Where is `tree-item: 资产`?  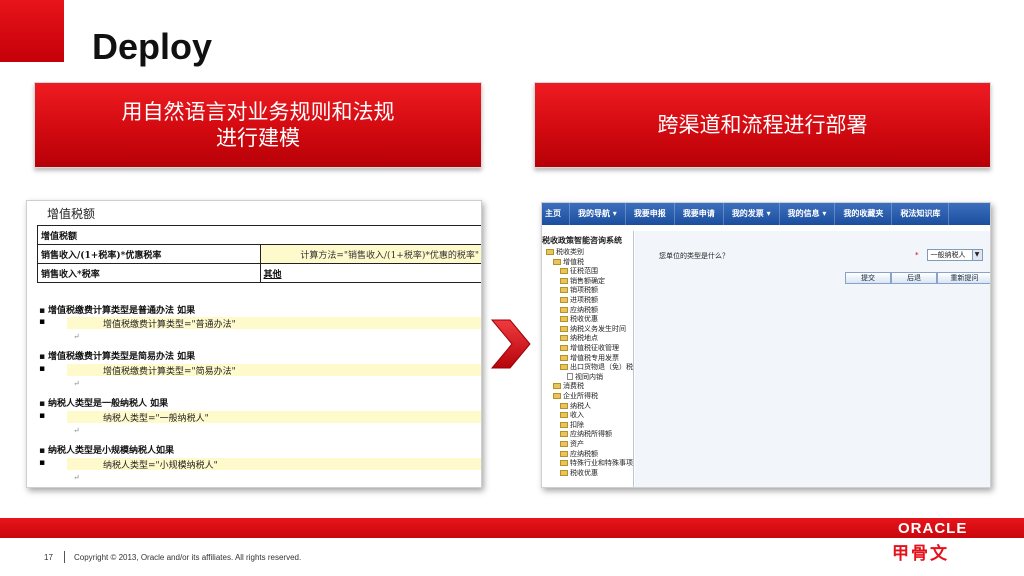 tree-item: 资产 is located at coordinates (572, 444).